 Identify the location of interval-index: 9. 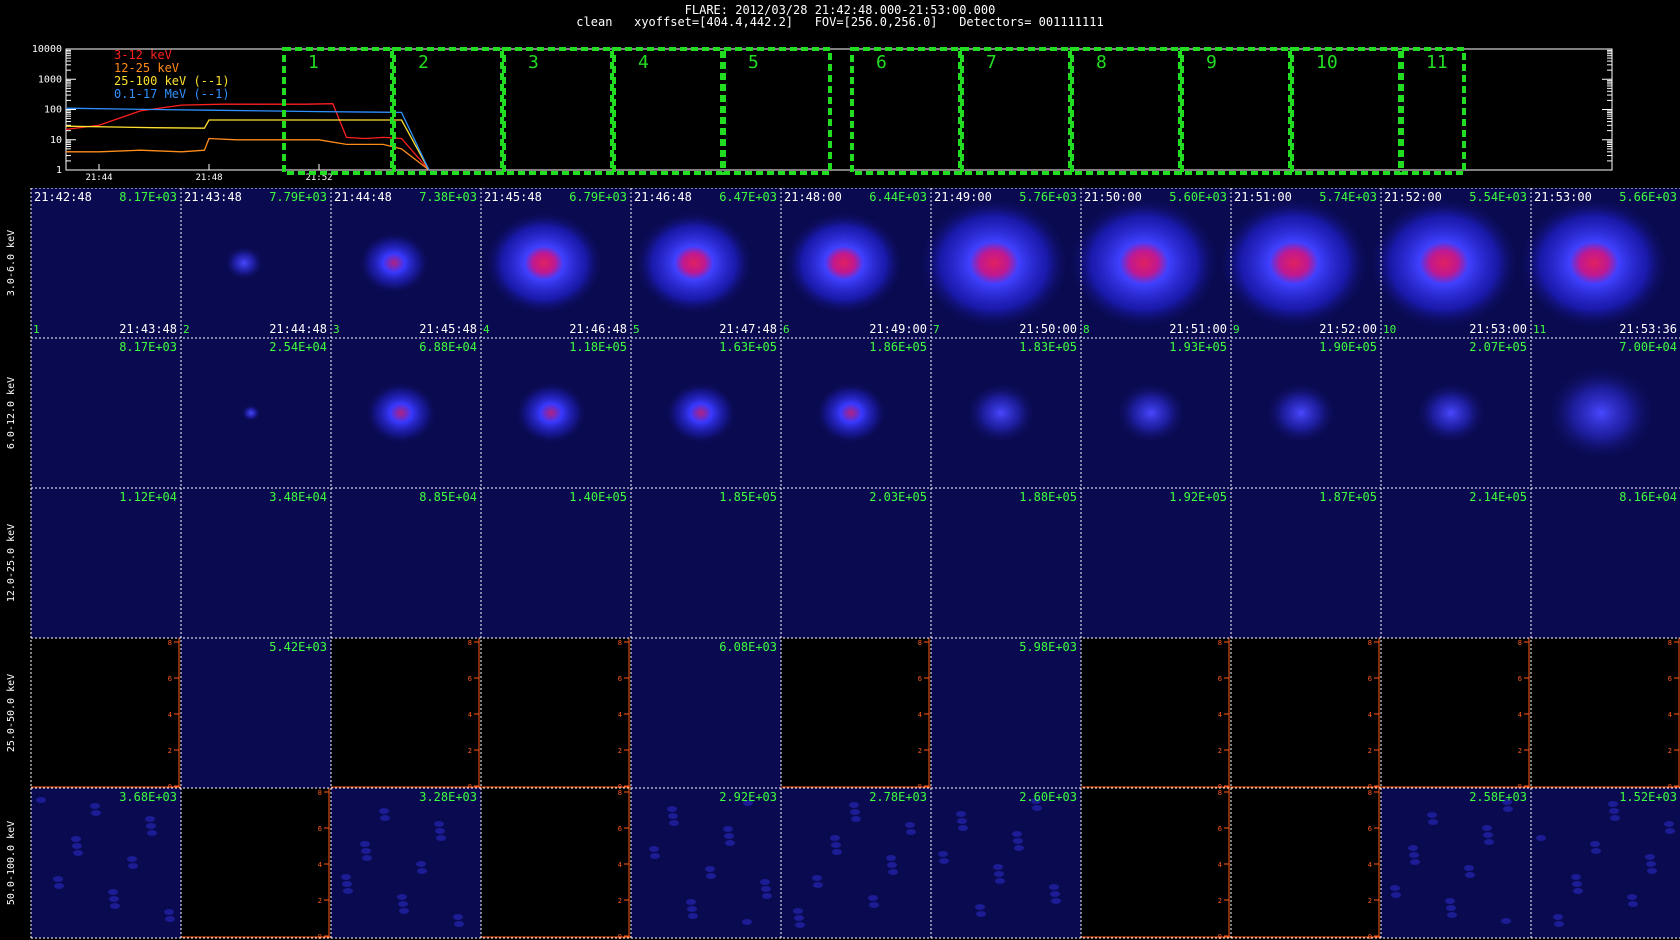
(1236, 329).